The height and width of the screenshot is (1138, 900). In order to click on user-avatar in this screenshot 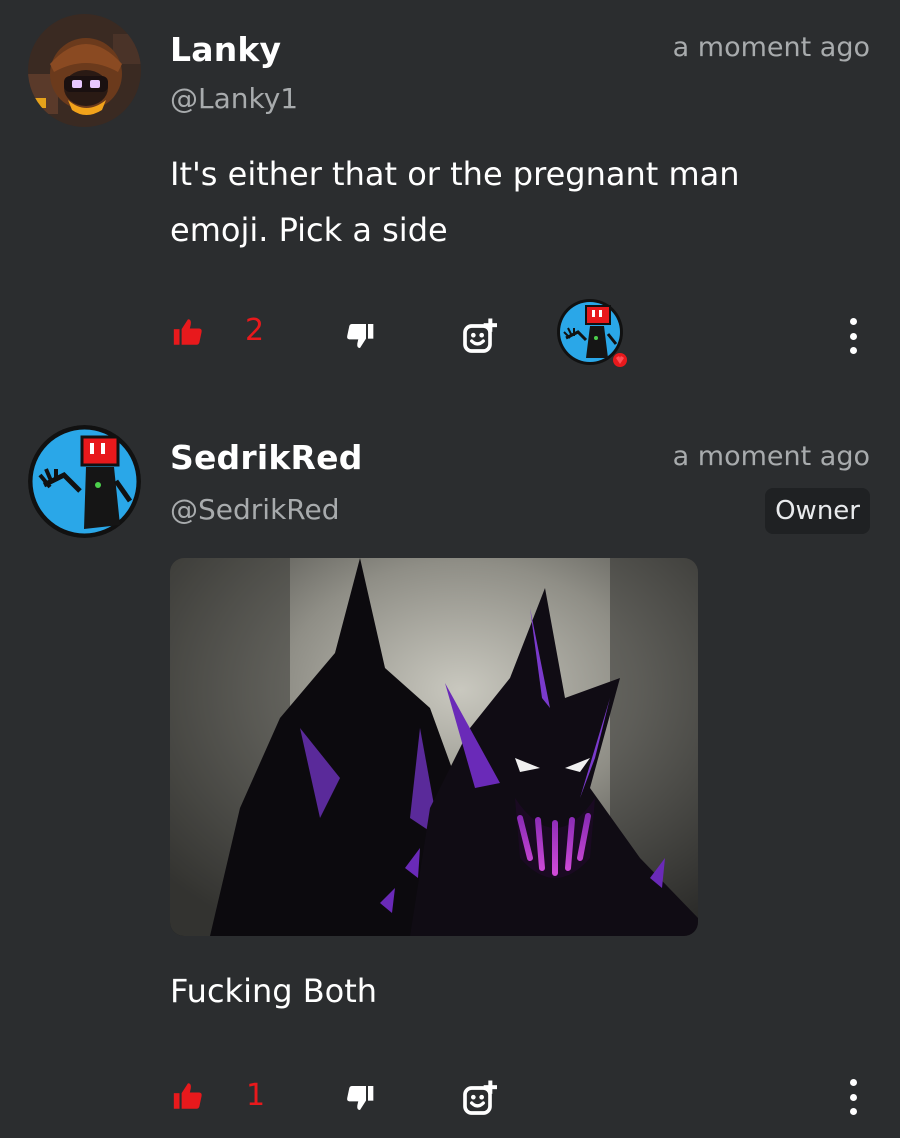, I will do `click(84, 481)`.